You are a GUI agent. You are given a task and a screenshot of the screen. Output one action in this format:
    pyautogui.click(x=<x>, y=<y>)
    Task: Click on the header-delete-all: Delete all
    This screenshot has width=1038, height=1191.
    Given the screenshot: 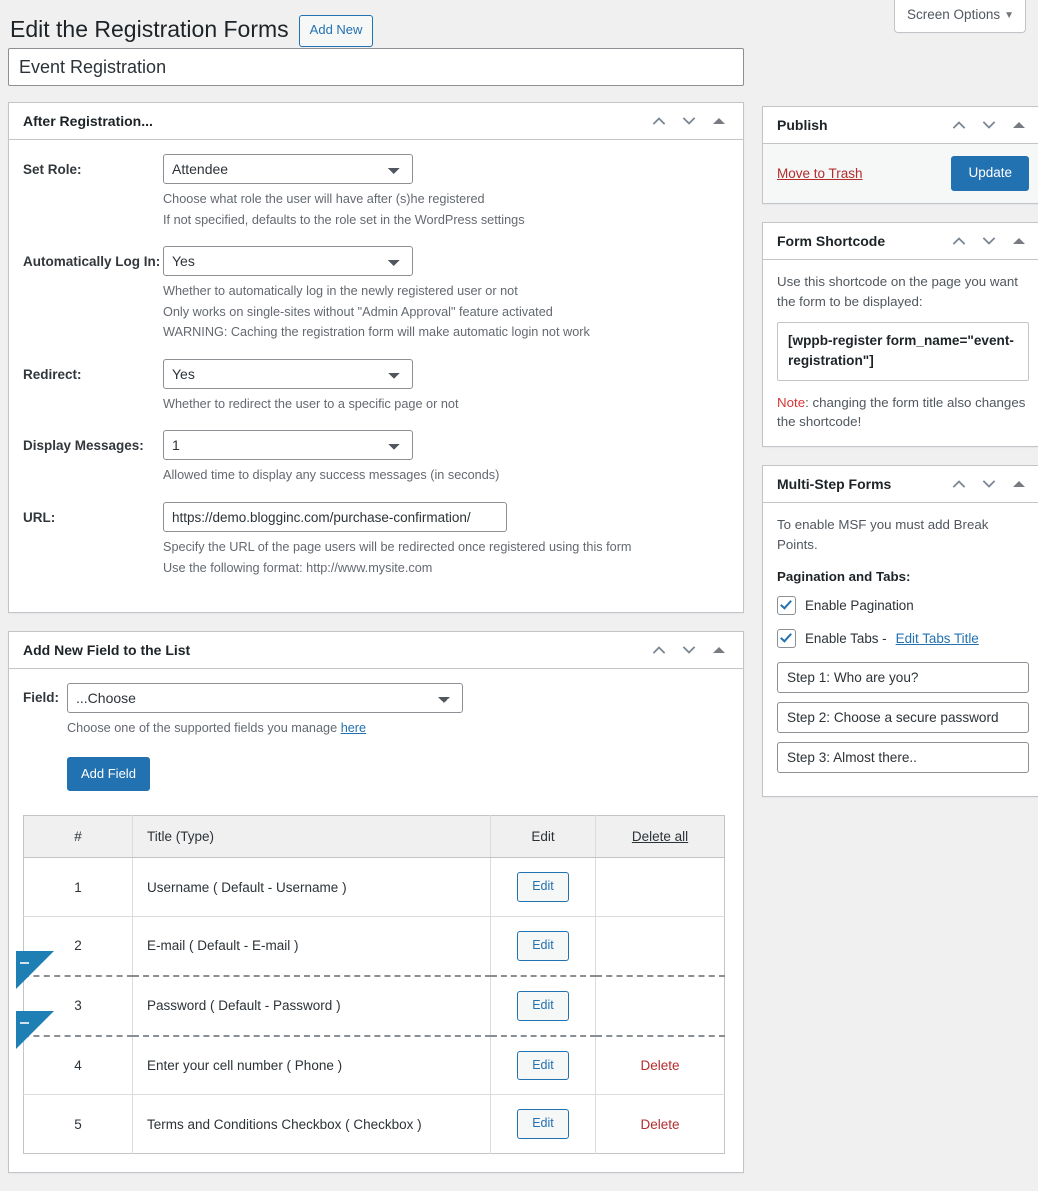 What is the action you would take?
    pyautogui.click(x=660, y=837)
    